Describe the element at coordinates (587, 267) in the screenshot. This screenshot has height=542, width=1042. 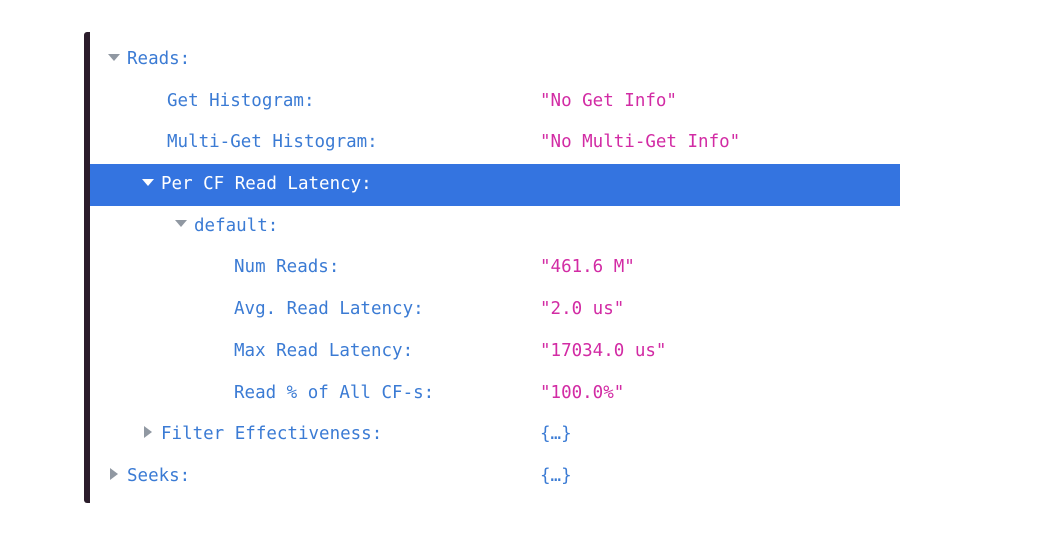
I see `num-reads-value: "461.6 M"` at that location.